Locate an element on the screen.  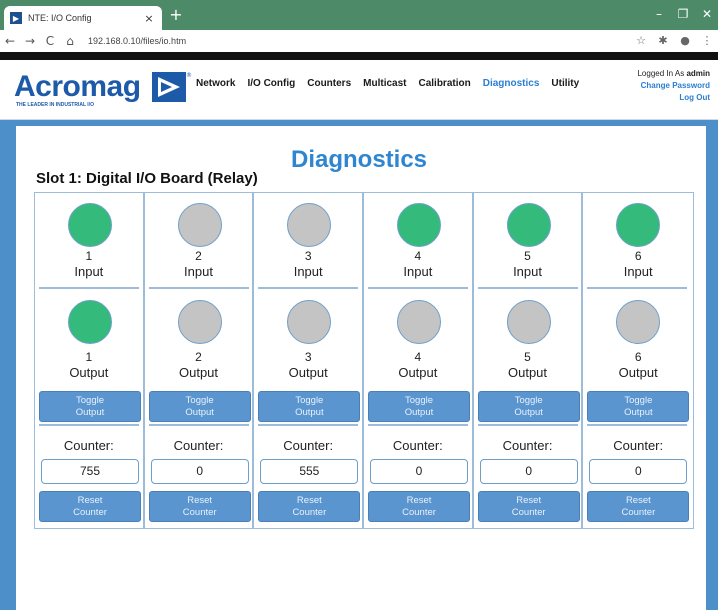
acromag-logo-icon is located at coordinates (169, 87).